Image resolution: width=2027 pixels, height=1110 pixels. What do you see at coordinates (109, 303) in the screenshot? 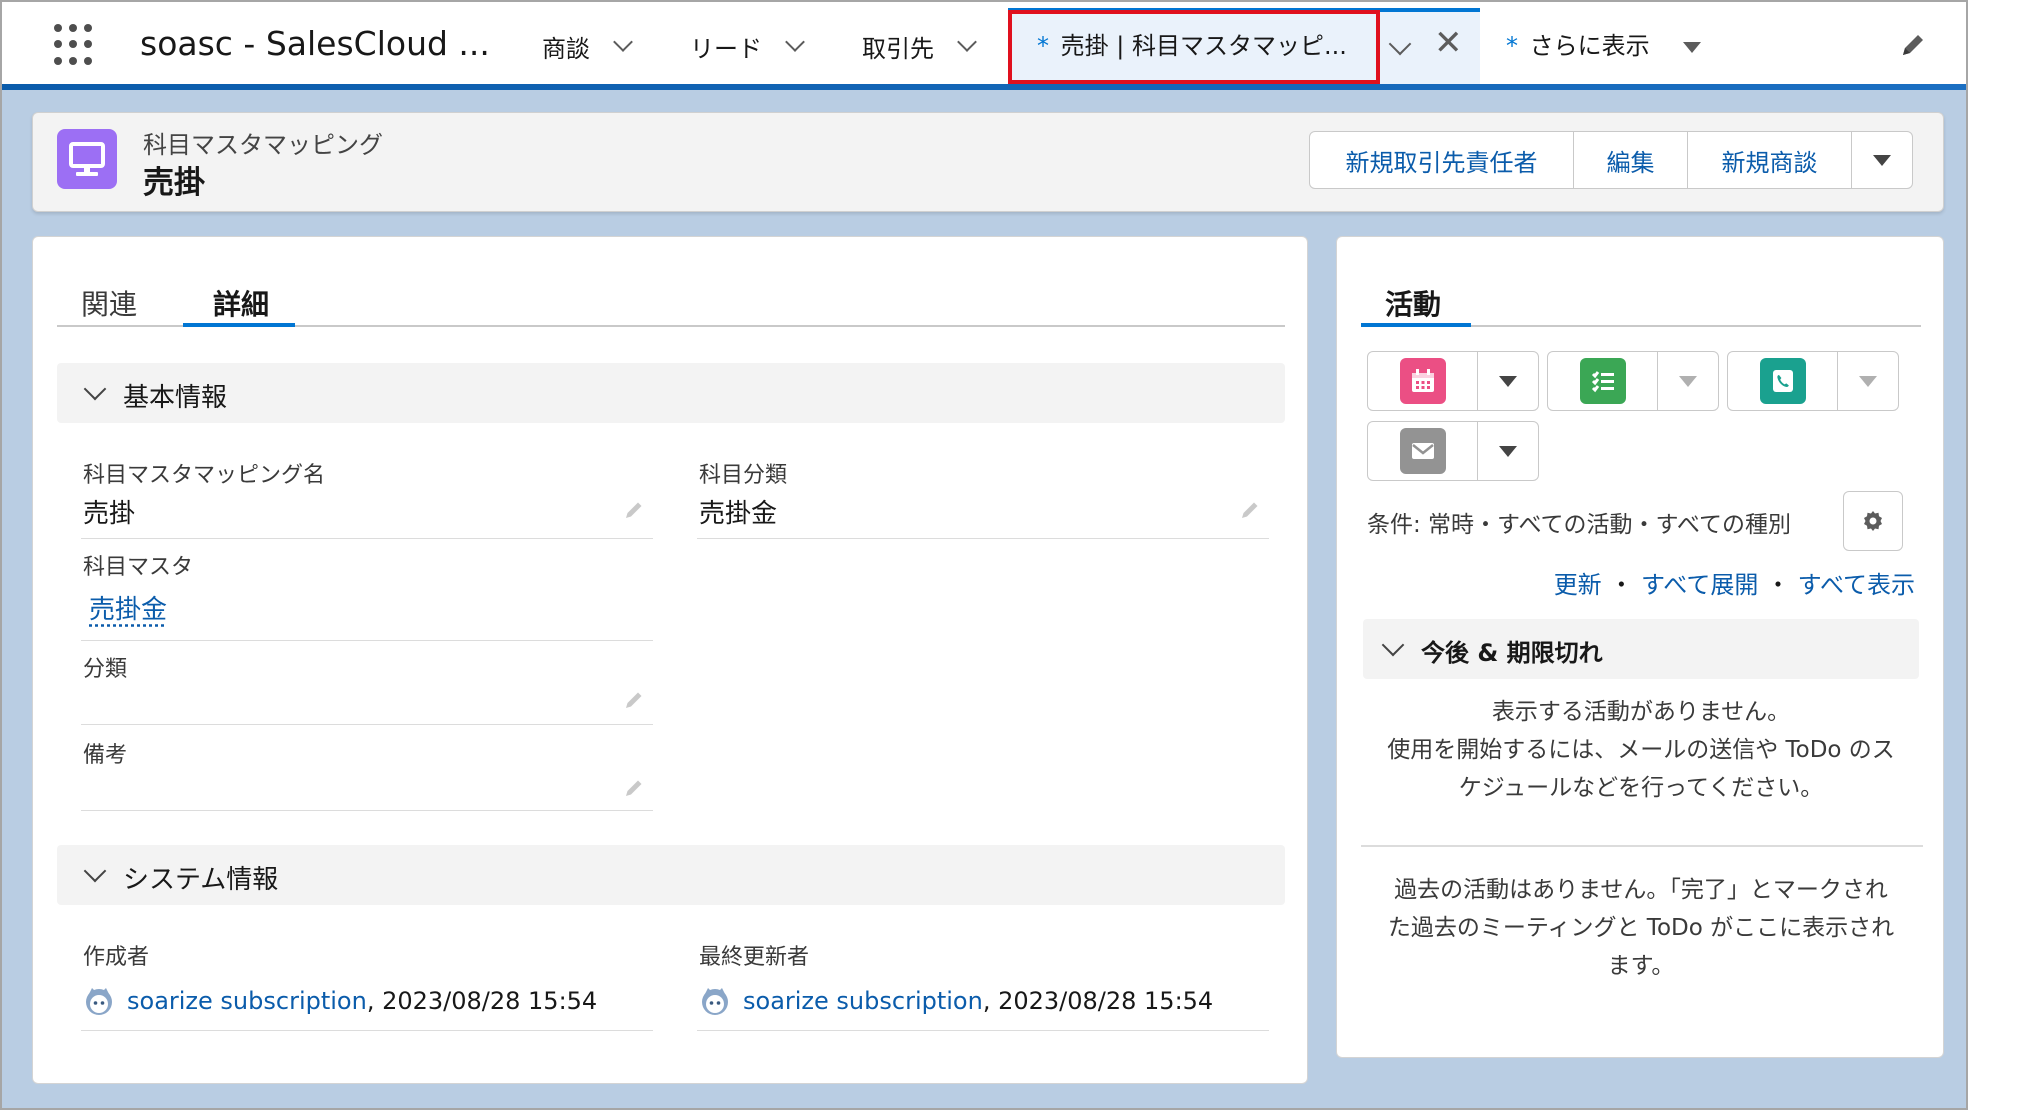
I see `tab-related: 関連` at bounding box center [109, 303].